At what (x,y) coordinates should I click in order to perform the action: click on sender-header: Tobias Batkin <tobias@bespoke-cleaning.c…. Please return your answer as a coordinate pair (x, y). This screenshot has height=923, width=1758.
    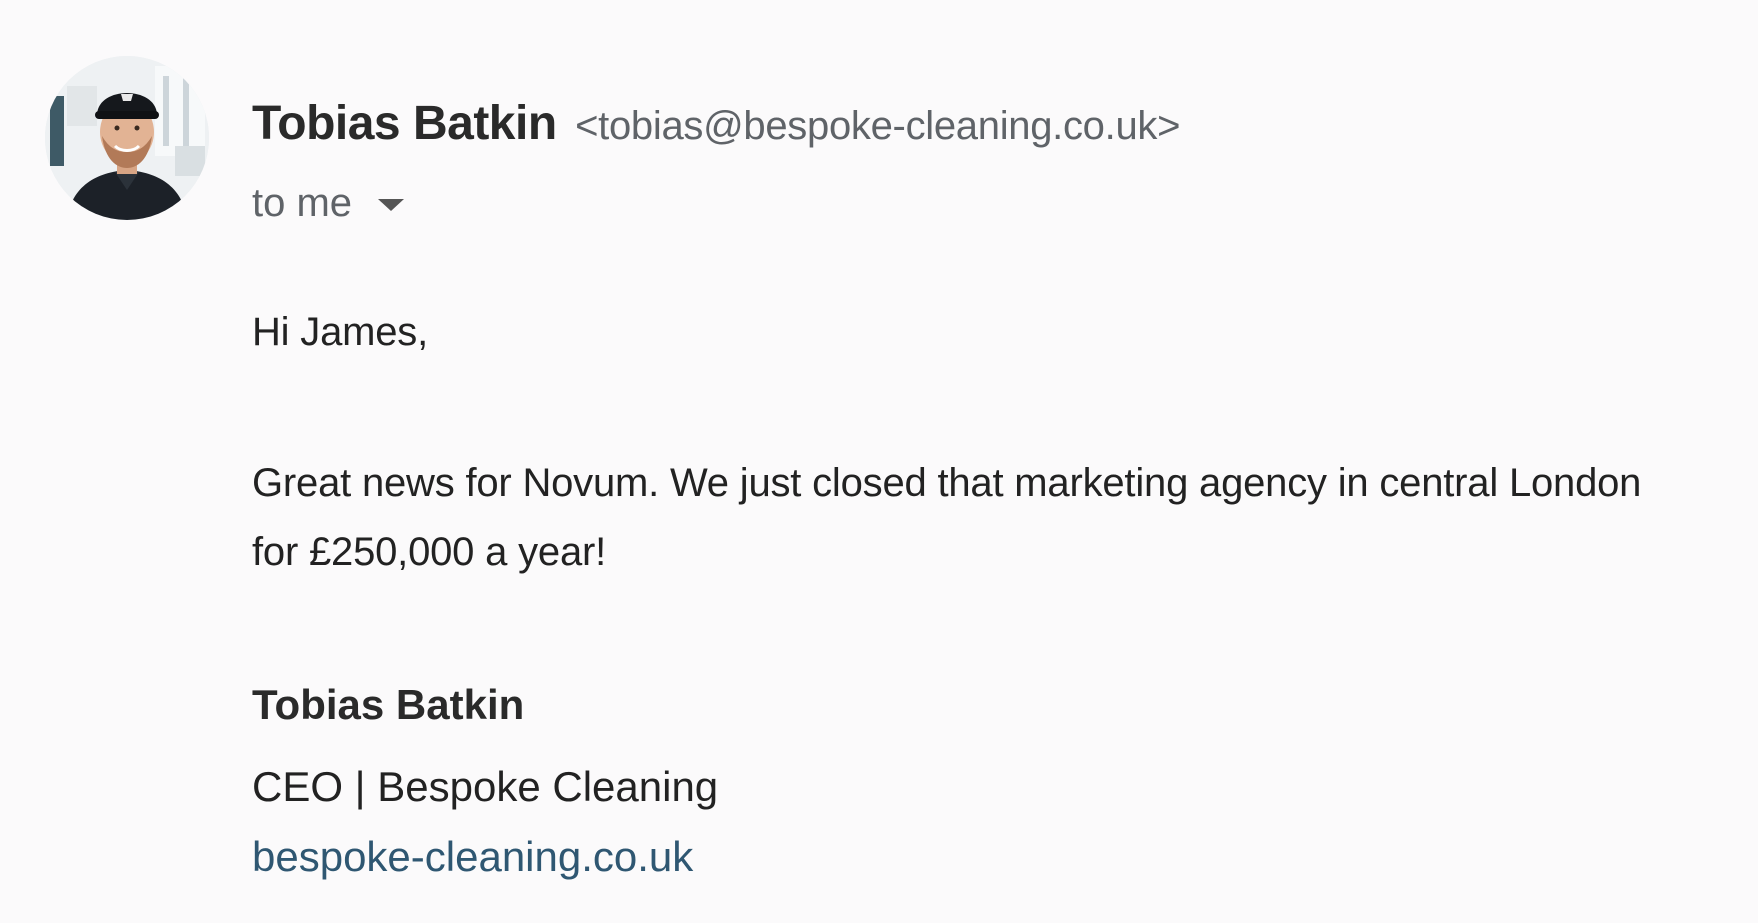
    Looking at the image, I should click on (716, 124).